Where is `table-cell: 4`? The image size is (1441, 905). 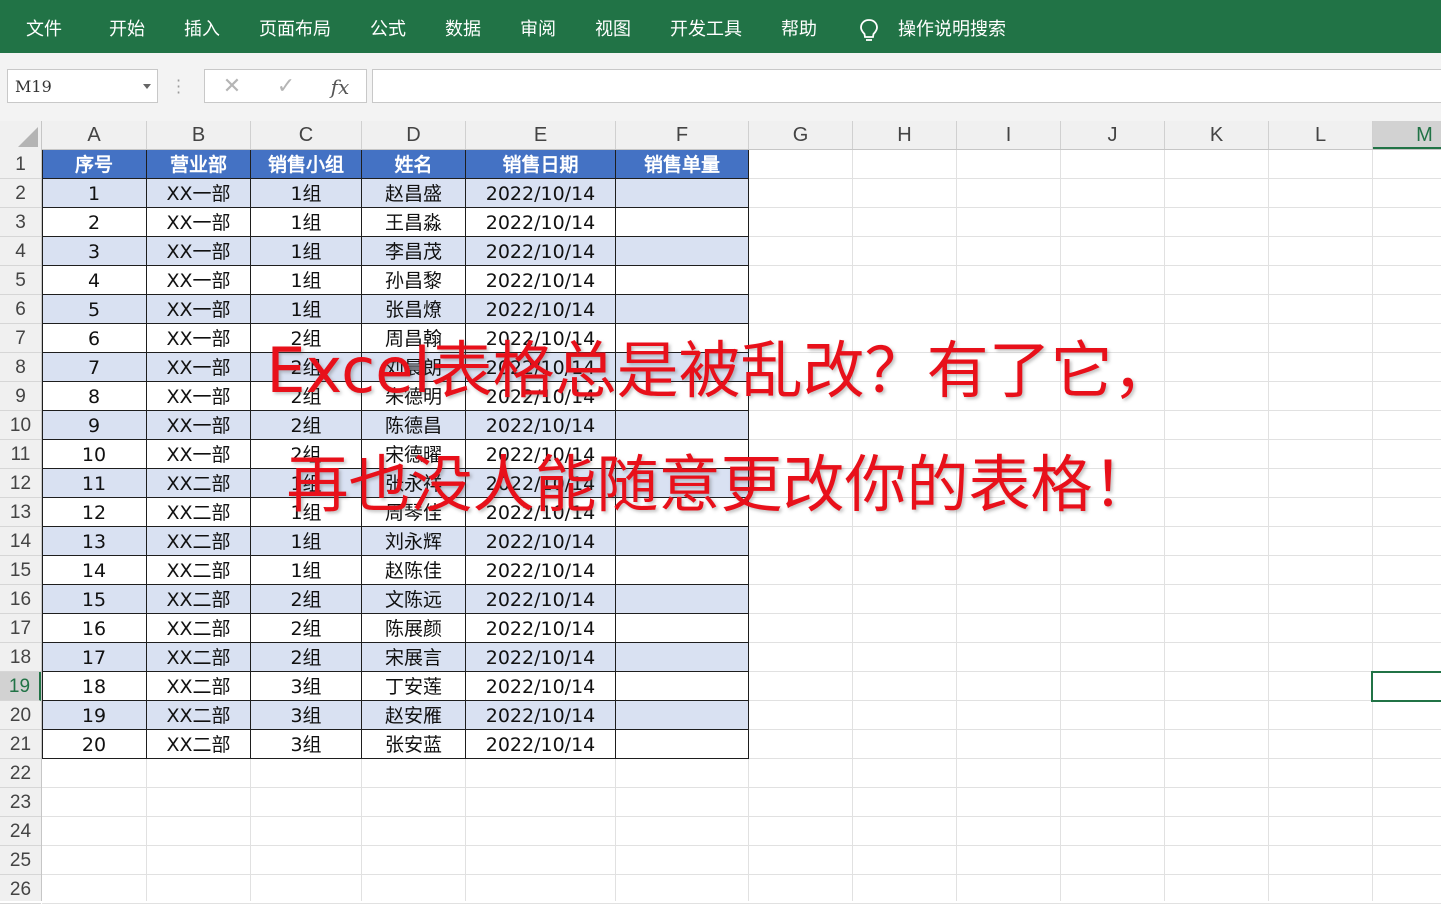 table-cell: 4 is located at coordinates (94, 280).